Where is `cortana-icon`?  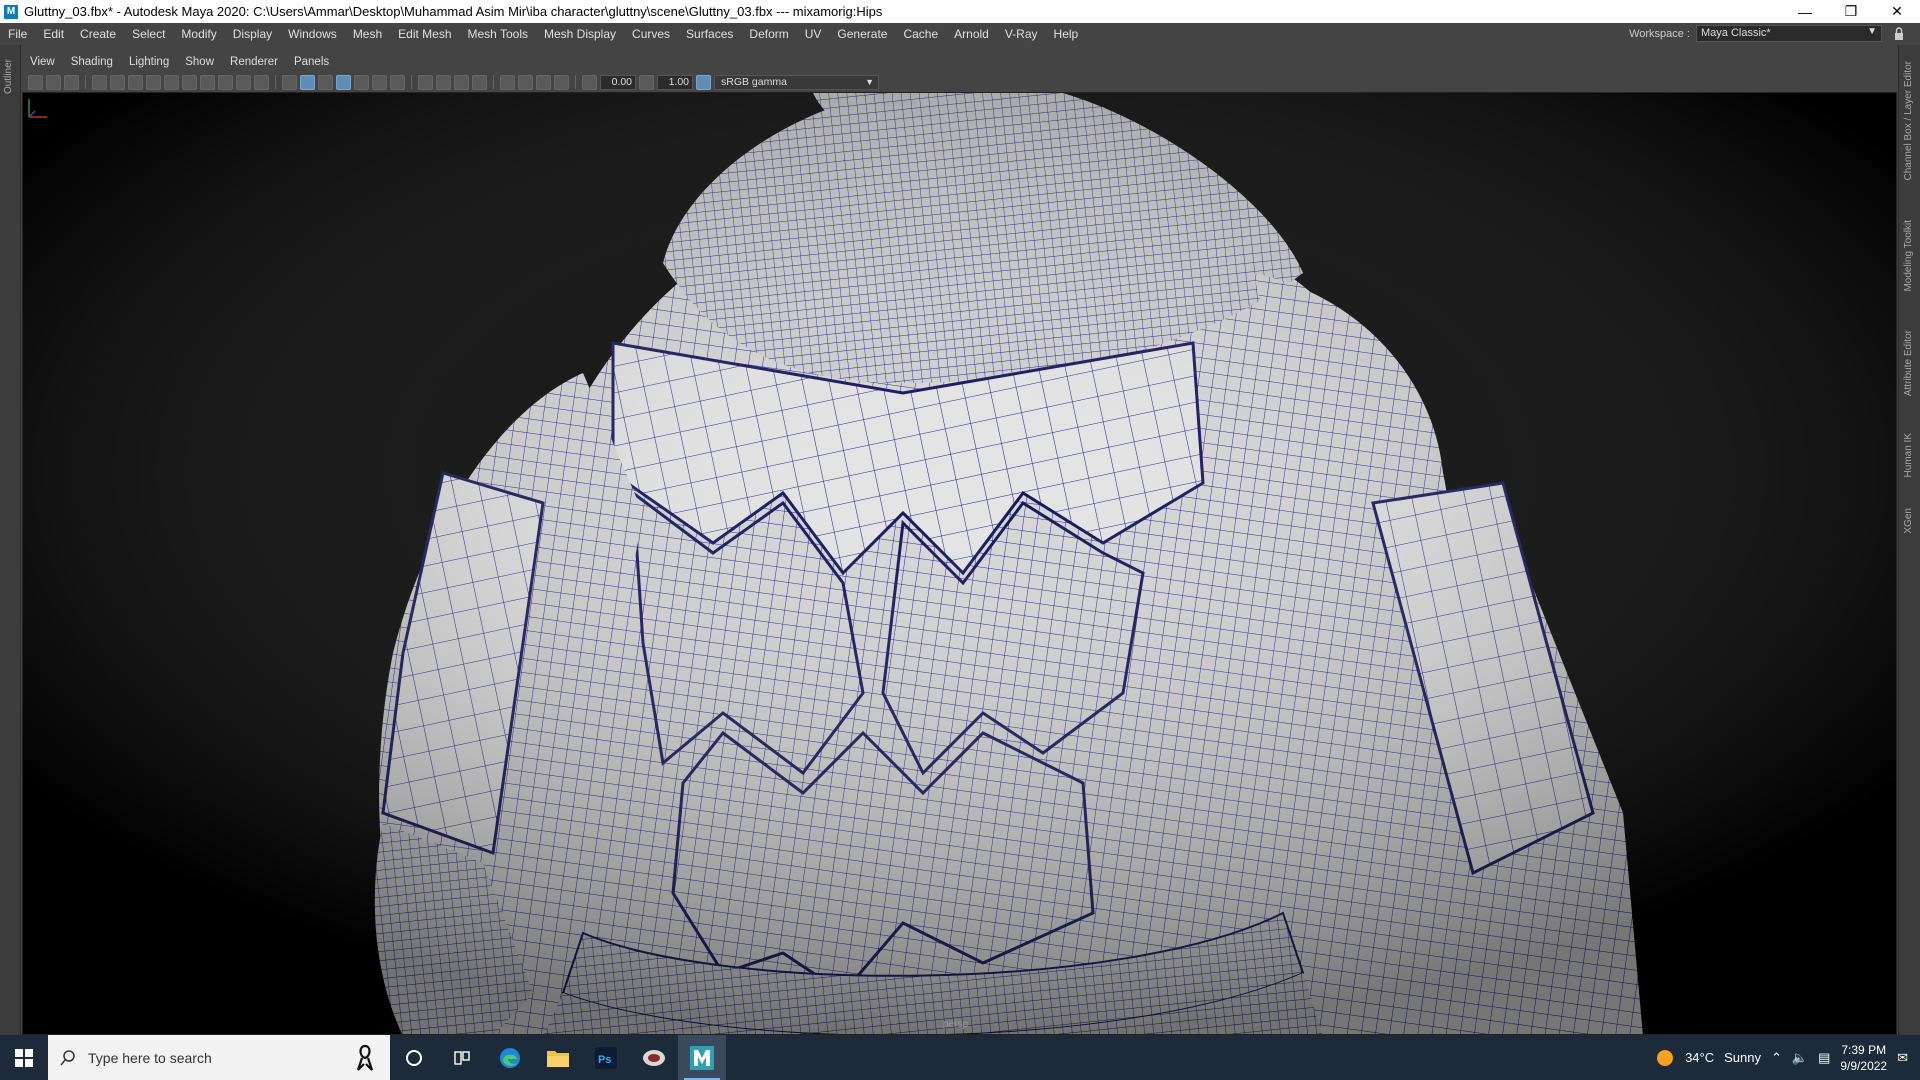 cortana-icon is located at coordinates (414, 1057).